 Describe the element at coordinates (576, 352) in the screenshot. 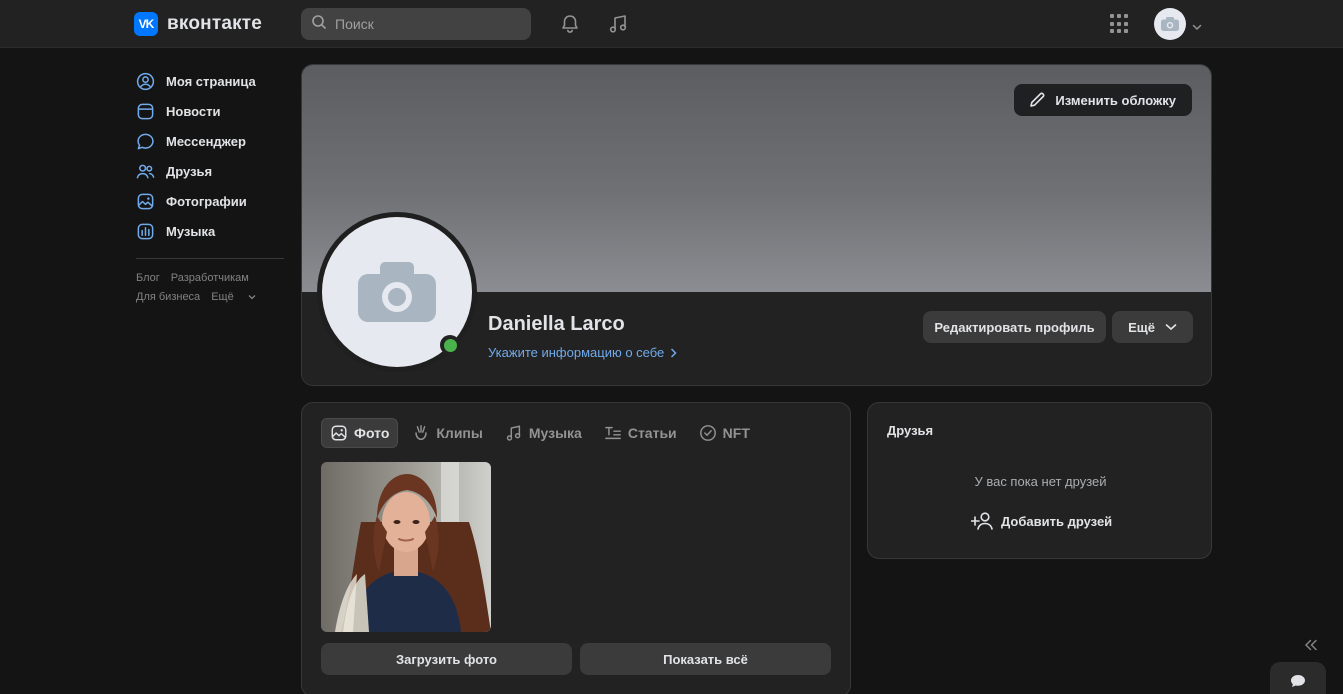

I see `about-link-label: Укажите информацию о себе` at that location.